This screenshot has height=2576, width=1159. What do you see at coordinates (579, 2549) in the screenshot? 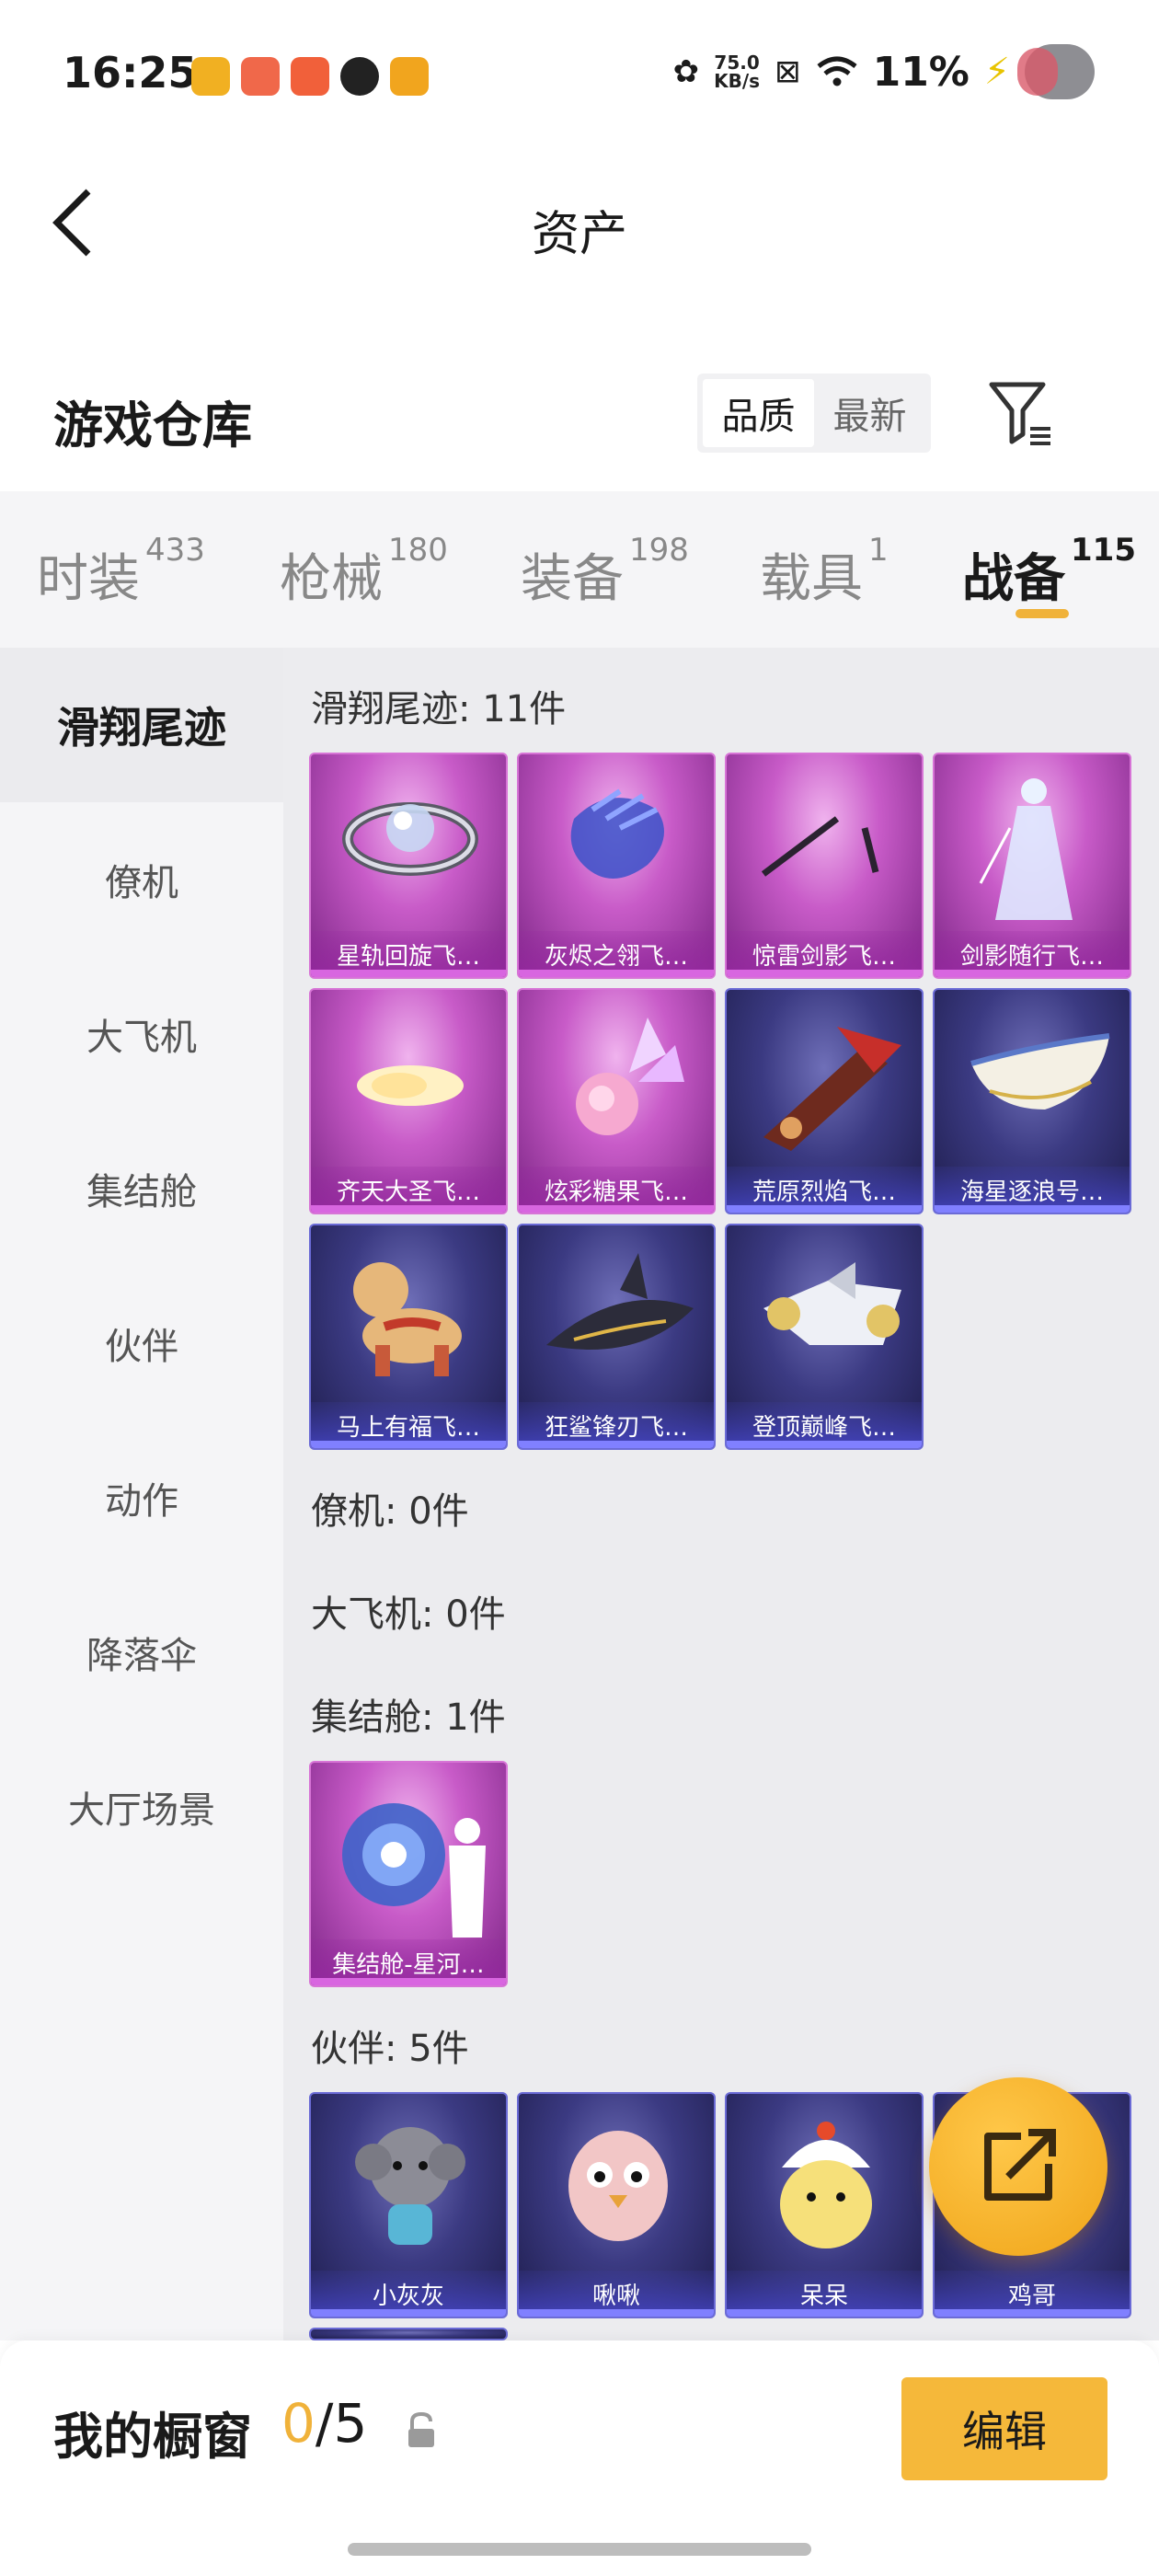
I see `home-indicator` at bounding box center [579, 2549].